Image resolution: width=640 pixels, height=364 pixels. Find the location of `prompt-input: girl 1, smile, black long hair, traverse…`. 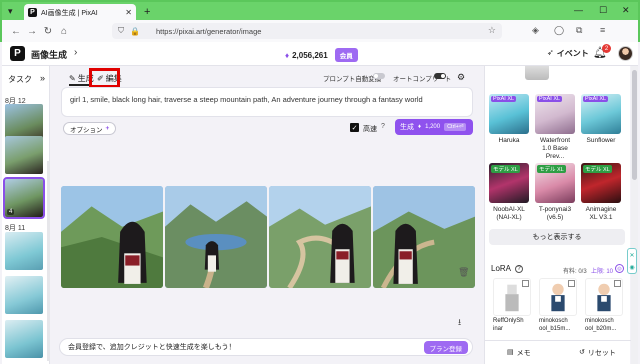

prompt-input: girl 1, smile, black long hair, traverse… is located at coordinates (267, 102).